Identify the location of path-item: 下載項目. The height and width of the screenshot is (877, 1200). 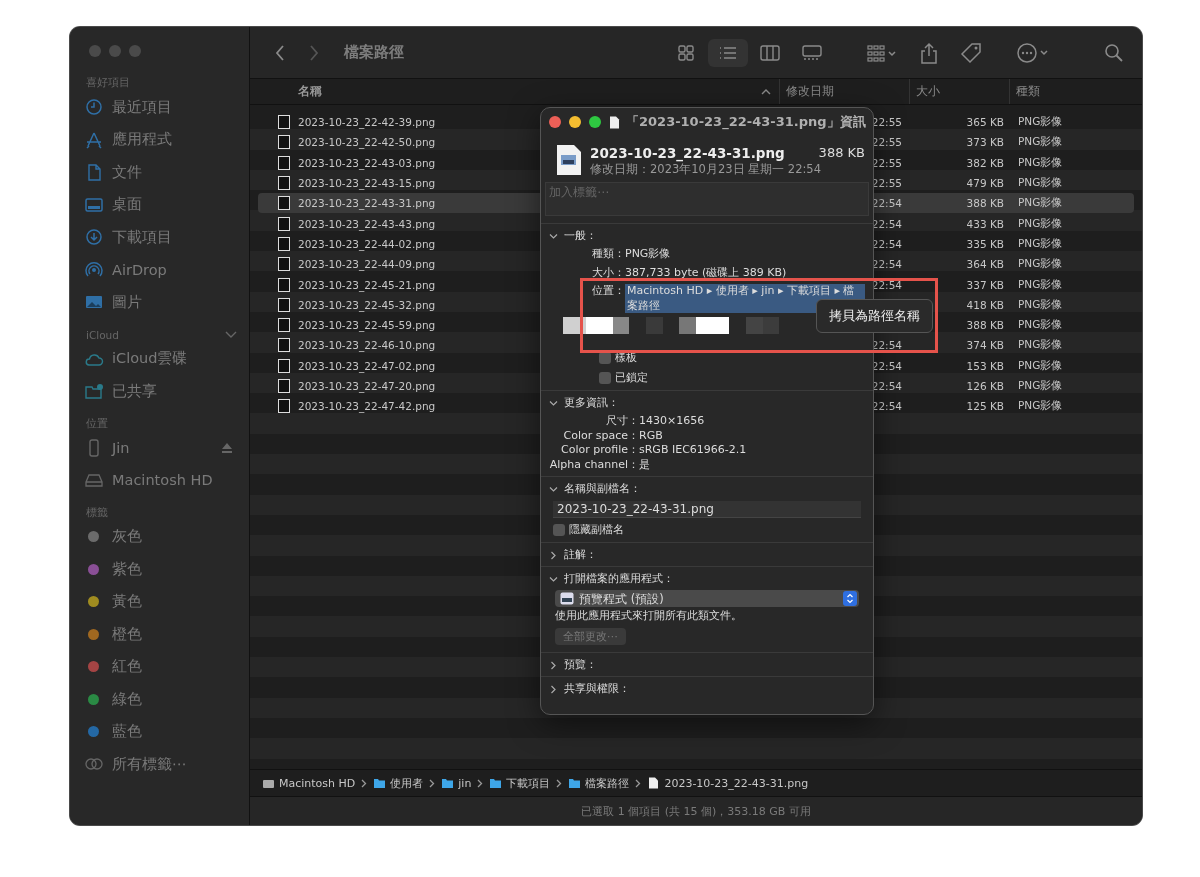
(520, 783).